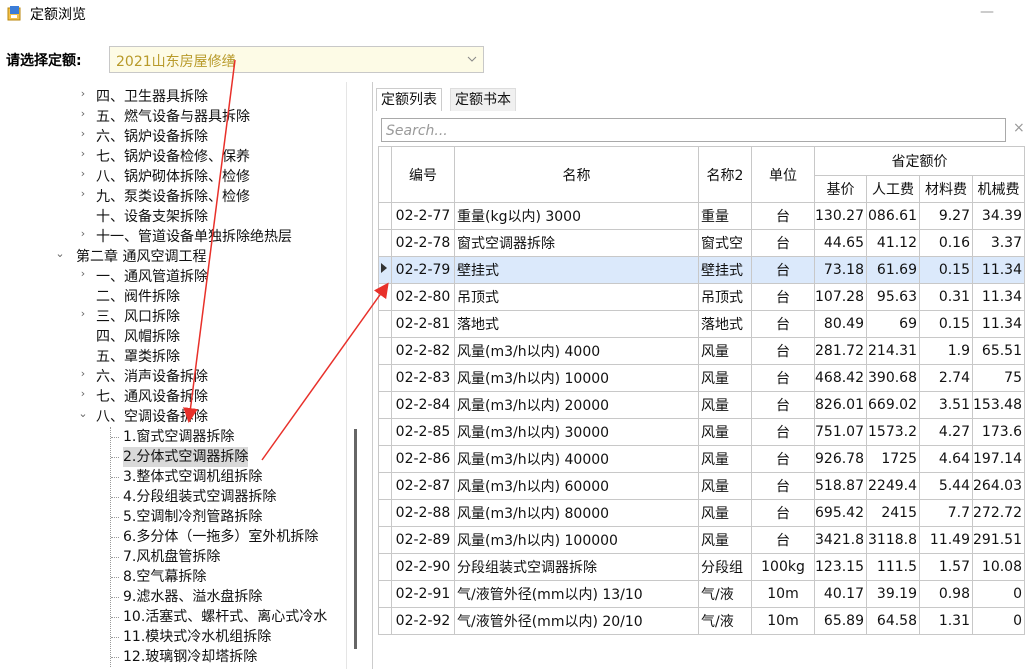 The image size is (1028, 669). I want to click on cell-code: 02-2-85, so click(423, 432).